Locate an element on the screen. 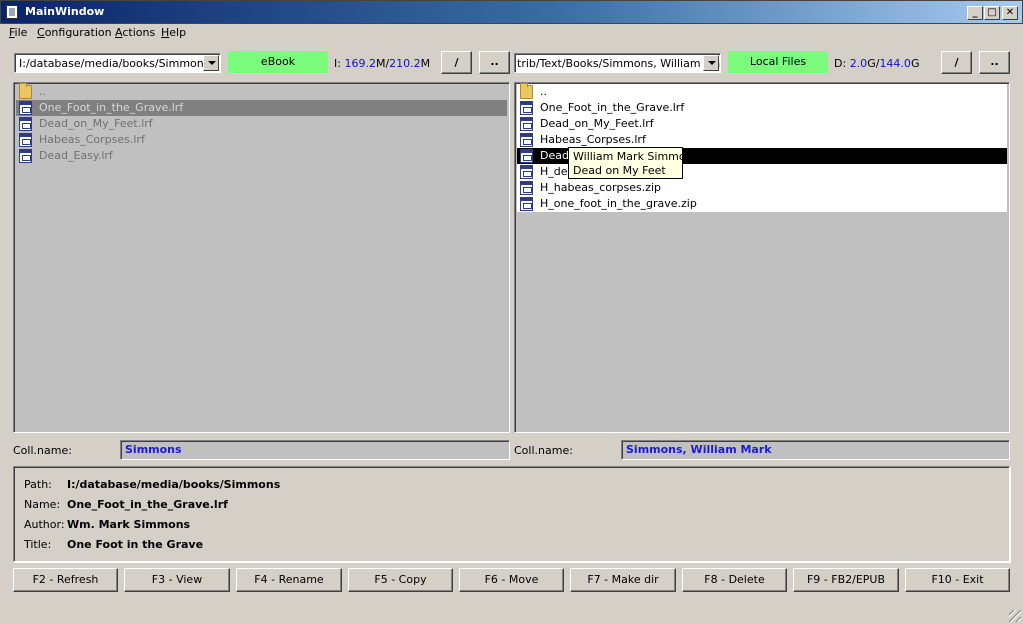  menu-actions: Actions is located at coordinates (135, 32).